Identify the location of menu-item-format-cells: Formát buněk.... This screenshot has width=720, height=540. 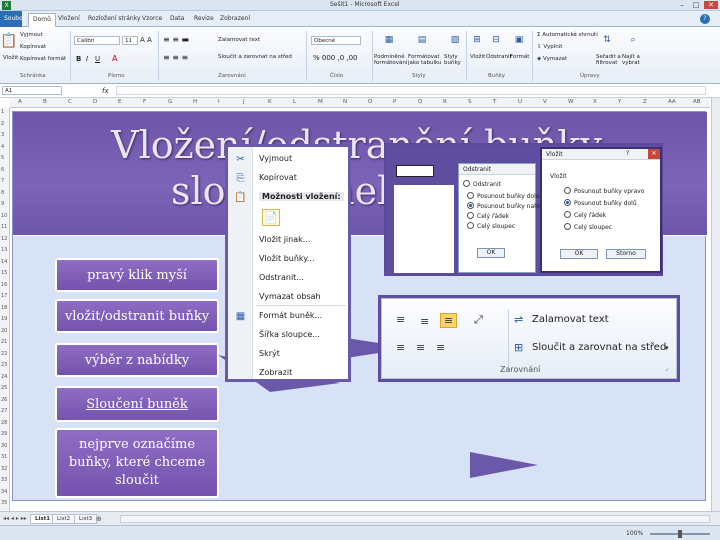
(290, 315).